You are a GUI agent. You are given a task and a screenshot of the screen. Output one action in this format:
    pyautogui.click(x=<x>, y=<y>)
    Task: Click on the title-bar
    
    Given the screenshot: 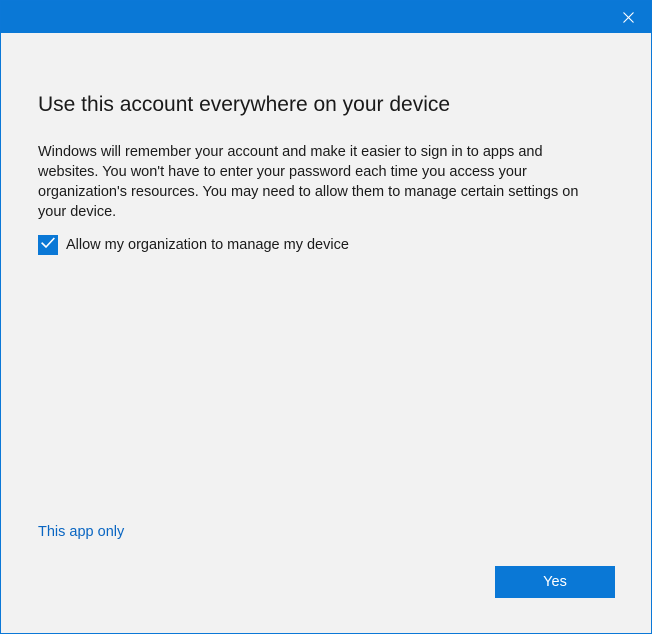 What is the action you would take?
    pyautogui.click(x=326, y=17)
    